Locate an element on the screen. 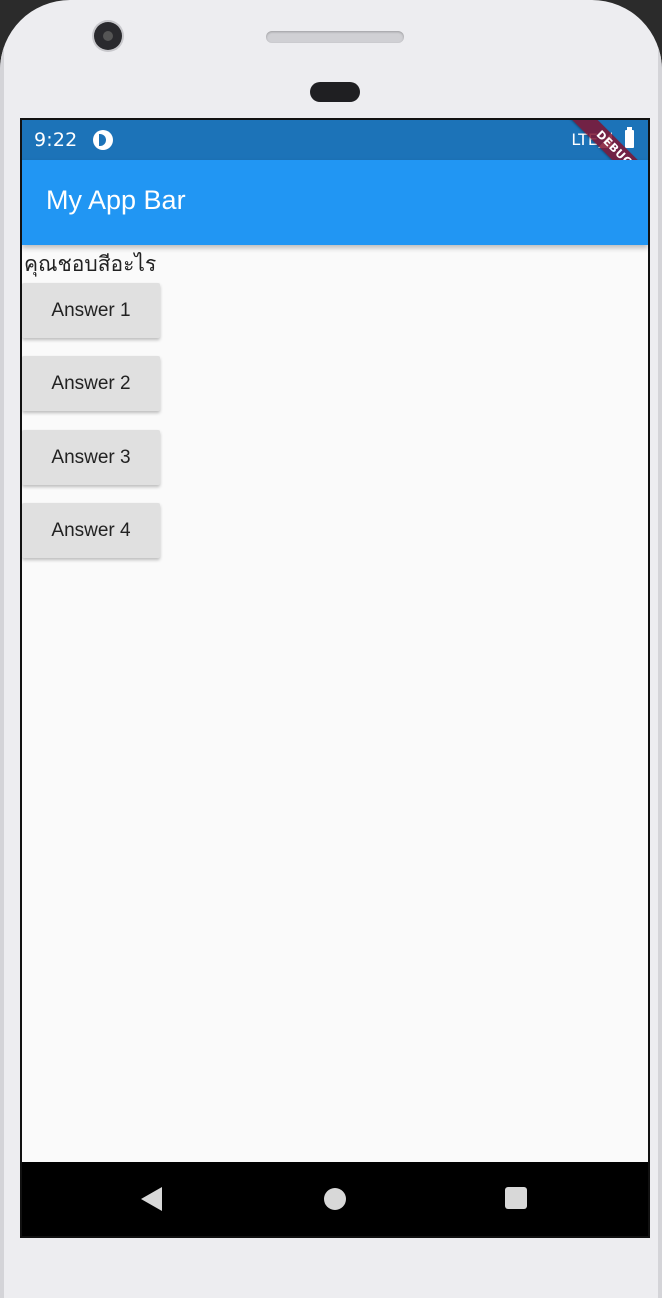 This screenshot has width=662, height=1298. phone-edge-right is located at coordinates (660, 669).